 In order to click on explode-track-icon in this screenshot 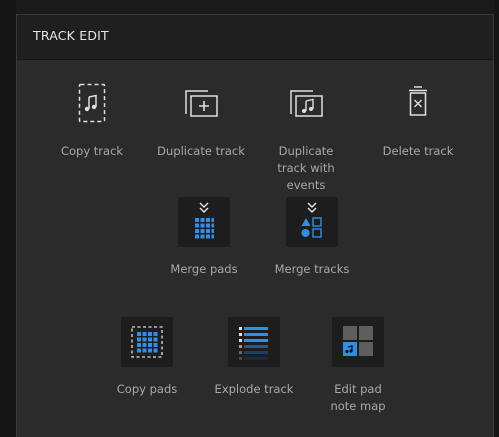, I will do `click(254, 342)`.